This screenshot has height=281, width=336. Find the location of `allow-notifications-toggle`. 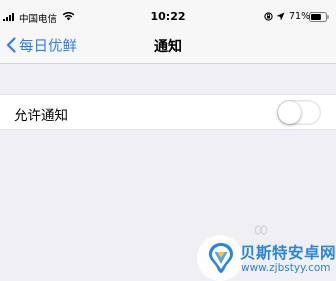

allow-notifications-toggle is located at coordinates (299, 112).